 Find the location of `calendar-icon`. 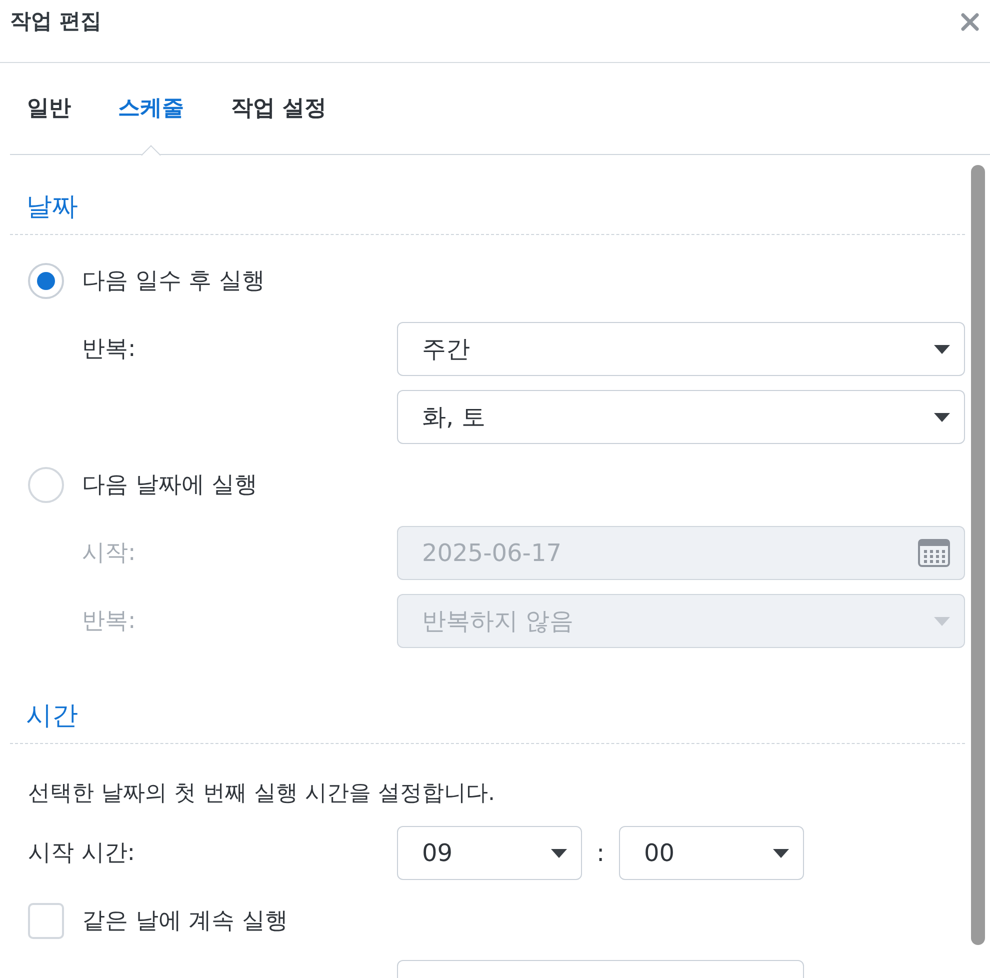

calendar-icon is located at coordinates (934, 553).